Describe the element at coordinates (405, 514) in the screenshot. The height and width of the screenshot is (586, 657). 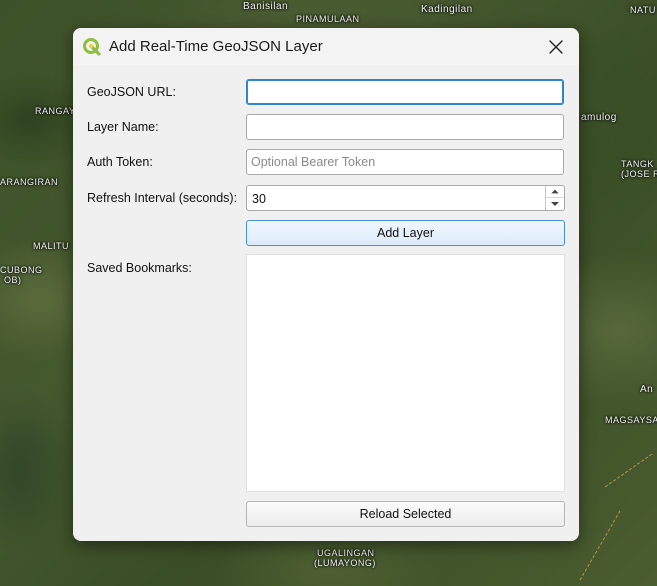
I see `reload-selected-button: Reload Selected` at that location.